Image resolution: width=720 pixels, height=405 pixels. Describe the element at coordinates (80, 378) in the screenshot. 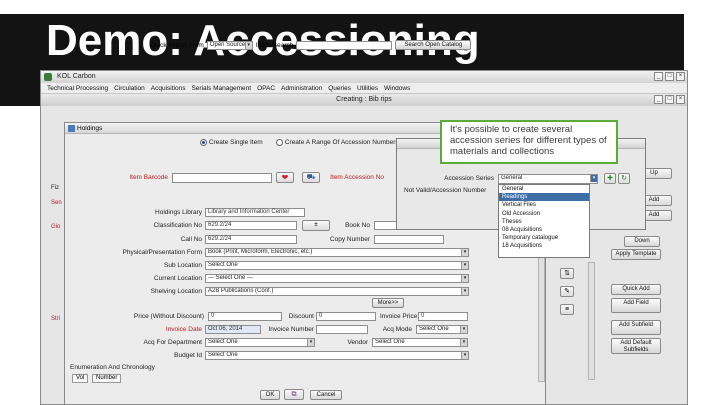

I see `tab-vol: Vol` at that location.